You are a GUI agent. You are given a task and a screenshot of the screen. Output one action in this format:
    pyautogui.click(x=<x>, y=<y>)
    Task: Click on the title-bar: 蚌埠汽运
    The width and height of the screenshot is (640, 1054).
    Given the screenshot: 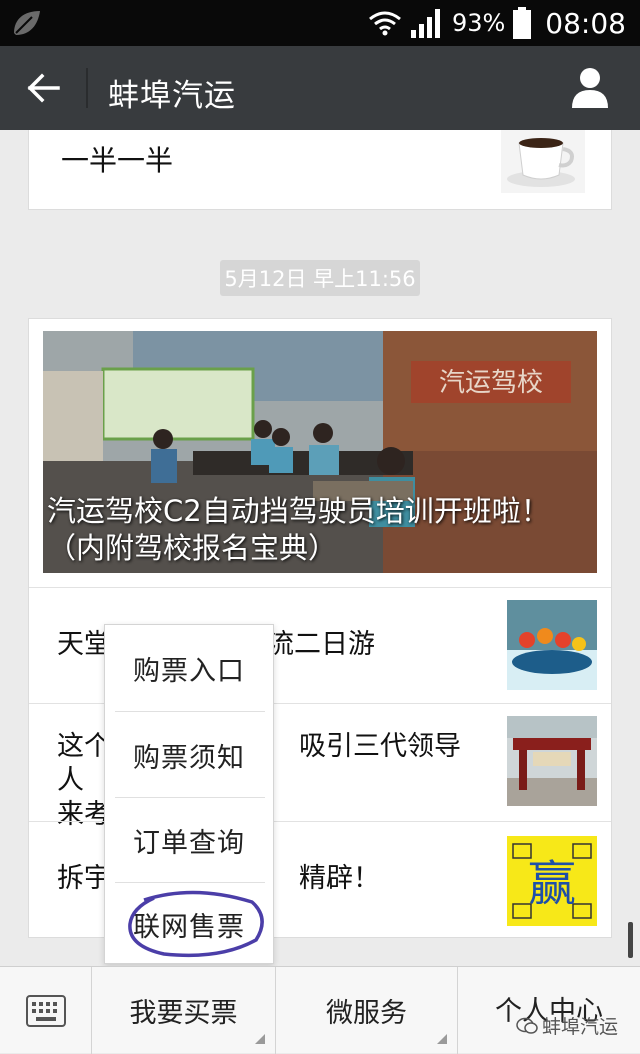 What is the action you would take?
    pyautogui.click(x=320, y=88)
    